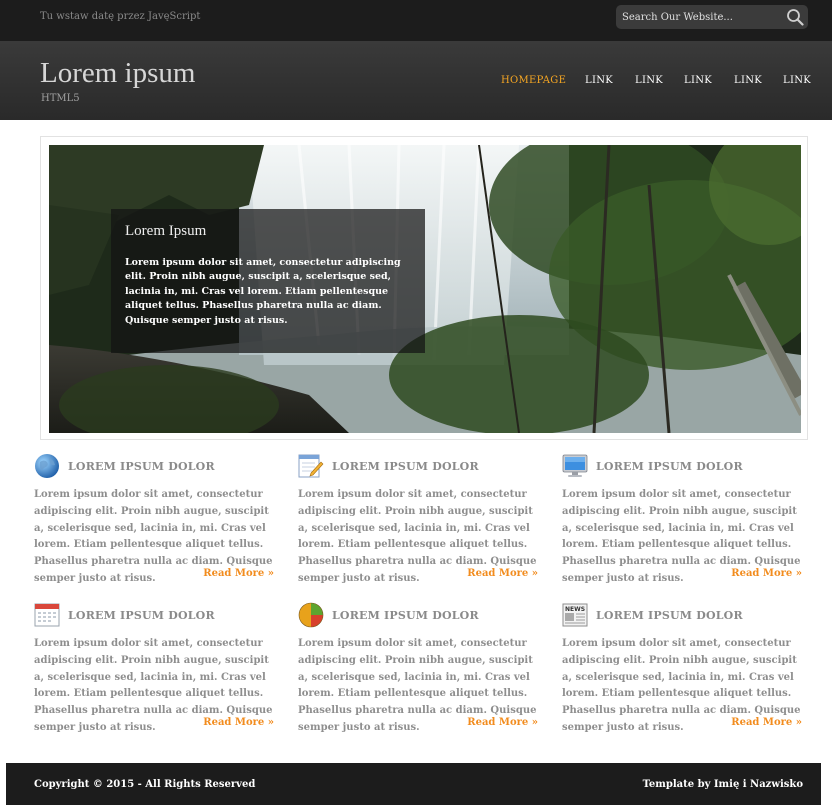 This screenshot has height=811, width=832. I want to click on template-credit: Template by Imię i Nazwisko, so click(722, 784).